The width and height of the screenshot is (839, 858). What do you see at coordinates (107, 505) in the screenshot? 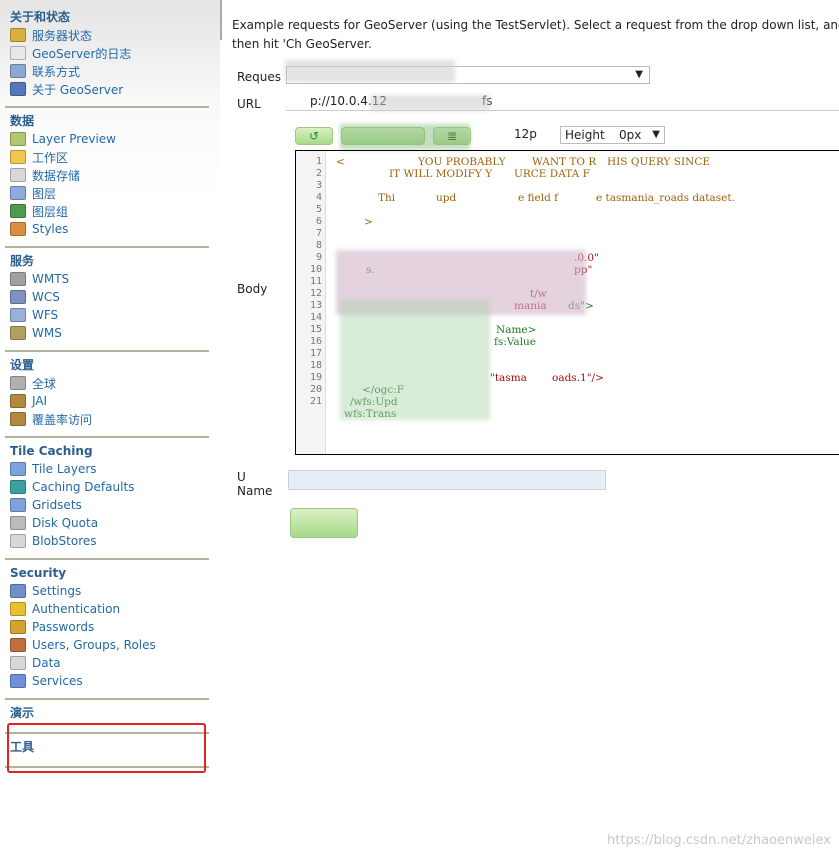
I see `sidebar-item: Gridsets` at bounding box center [107, 505].